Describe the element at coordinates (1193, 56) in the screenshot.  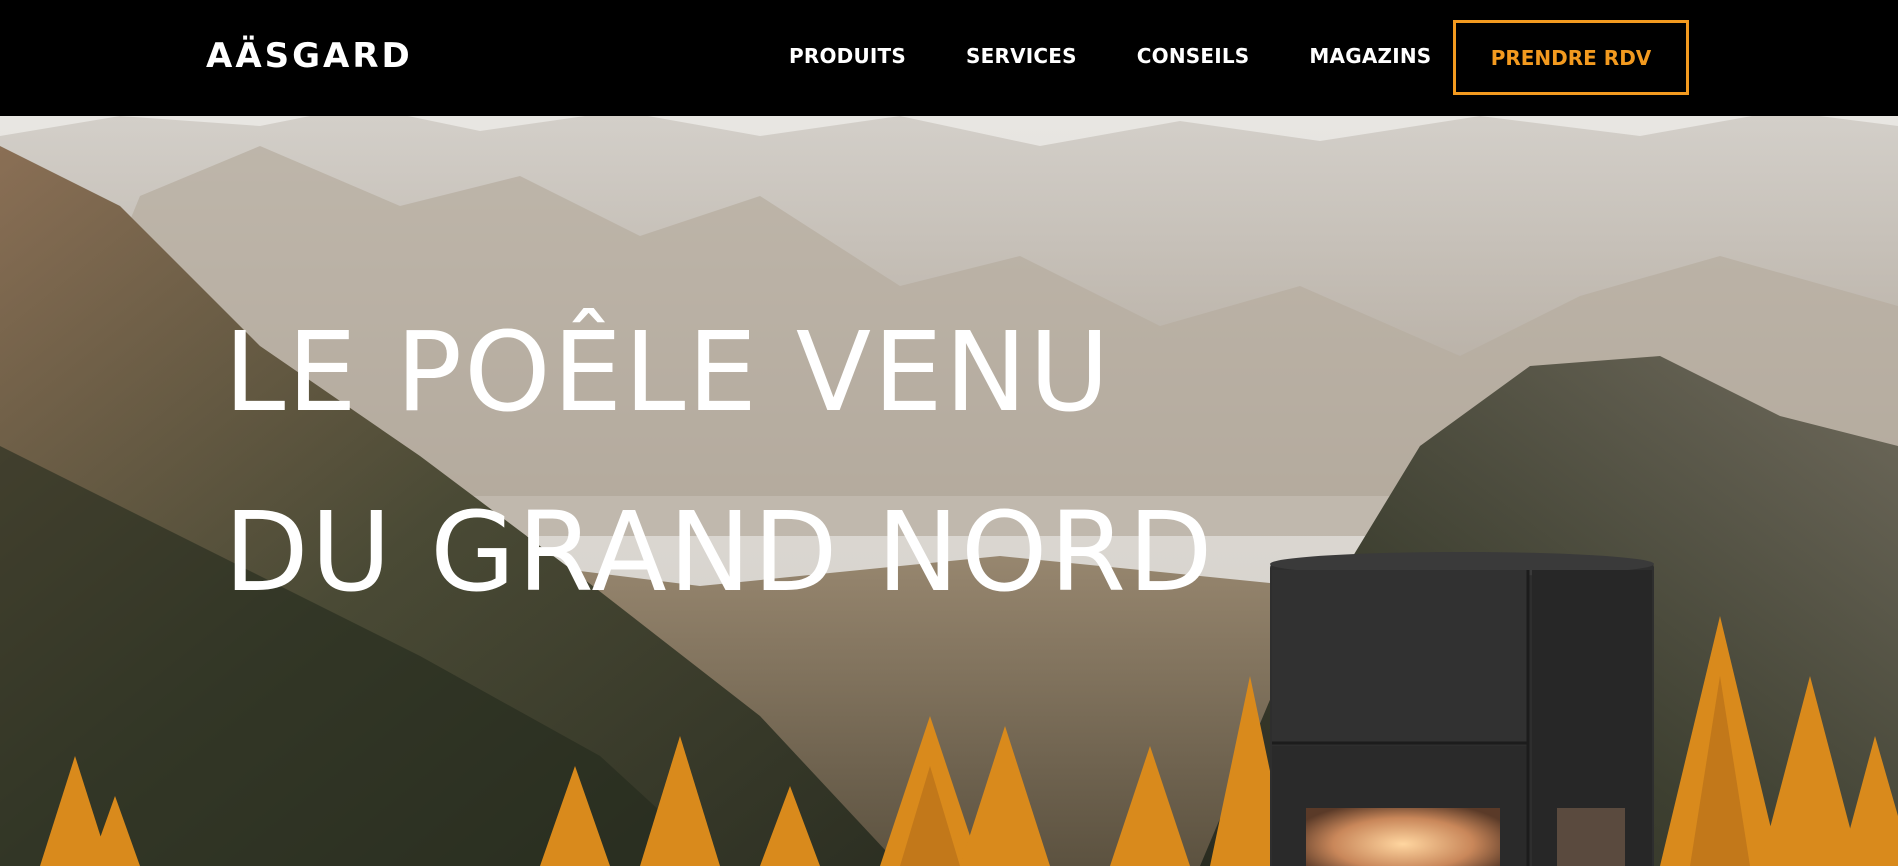
I see `nav-link-conseils: CONSEILS` at that location.